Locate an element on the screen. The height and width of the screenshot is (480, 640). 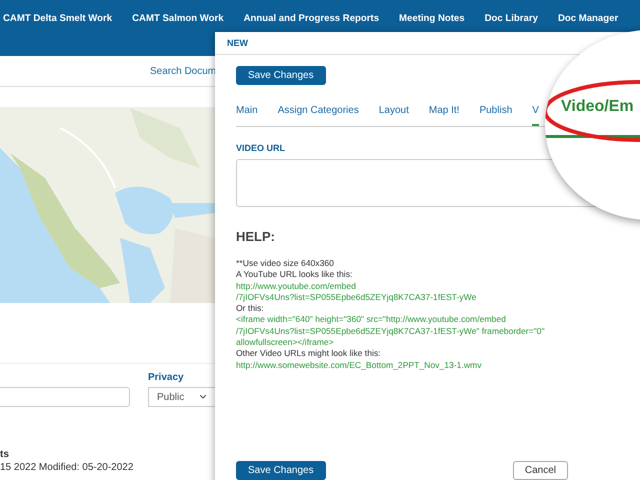
nav-link: Annual and Progress Reports is located at coordinates (312, 18).